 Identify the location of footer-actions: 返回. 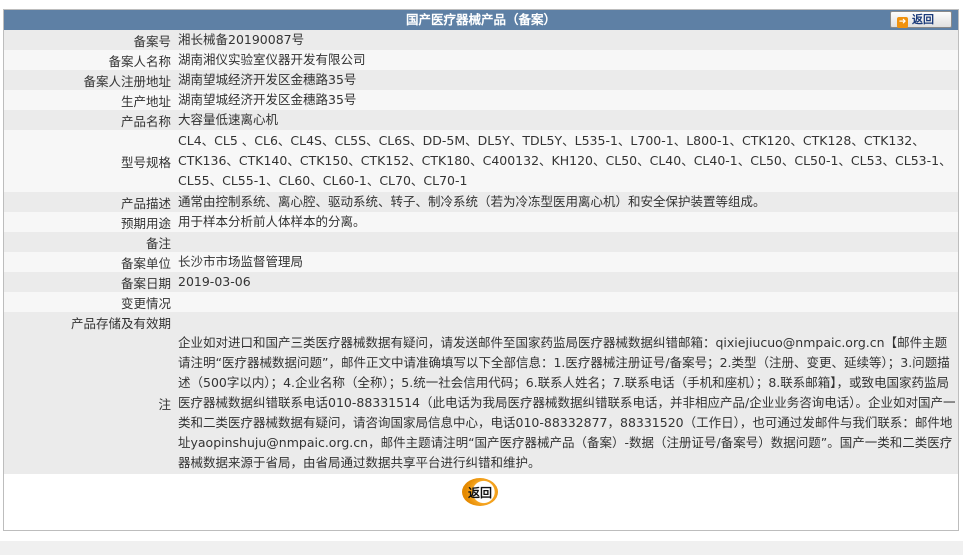
(481, 491).